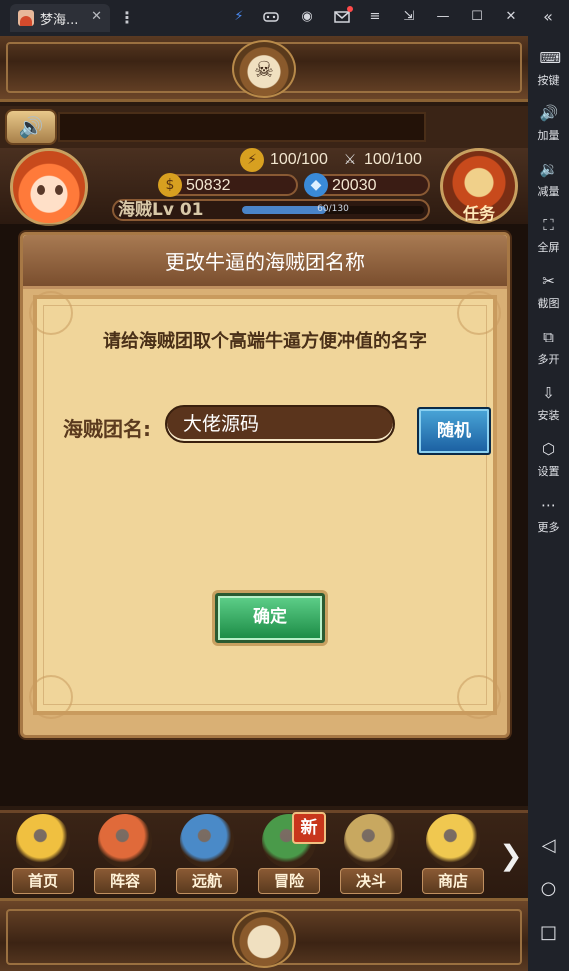  I want to click on sidebar-item-label: 多开, so click(548, 359).